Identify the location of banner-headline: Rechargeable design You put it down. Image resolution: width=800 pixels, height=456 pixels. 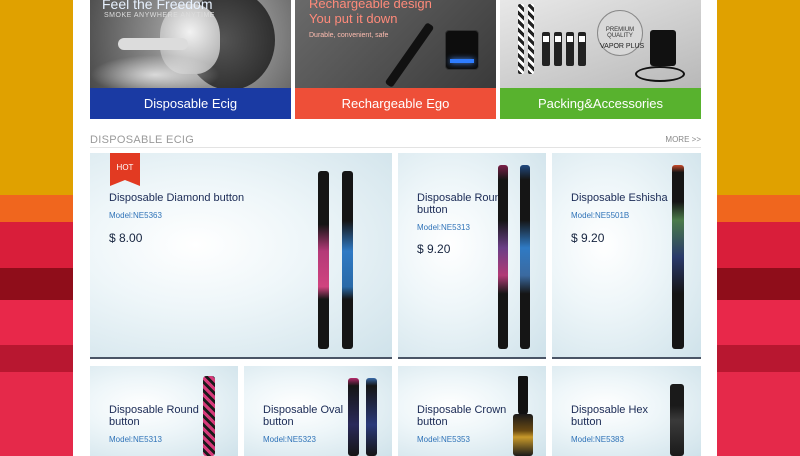
(370, 13).